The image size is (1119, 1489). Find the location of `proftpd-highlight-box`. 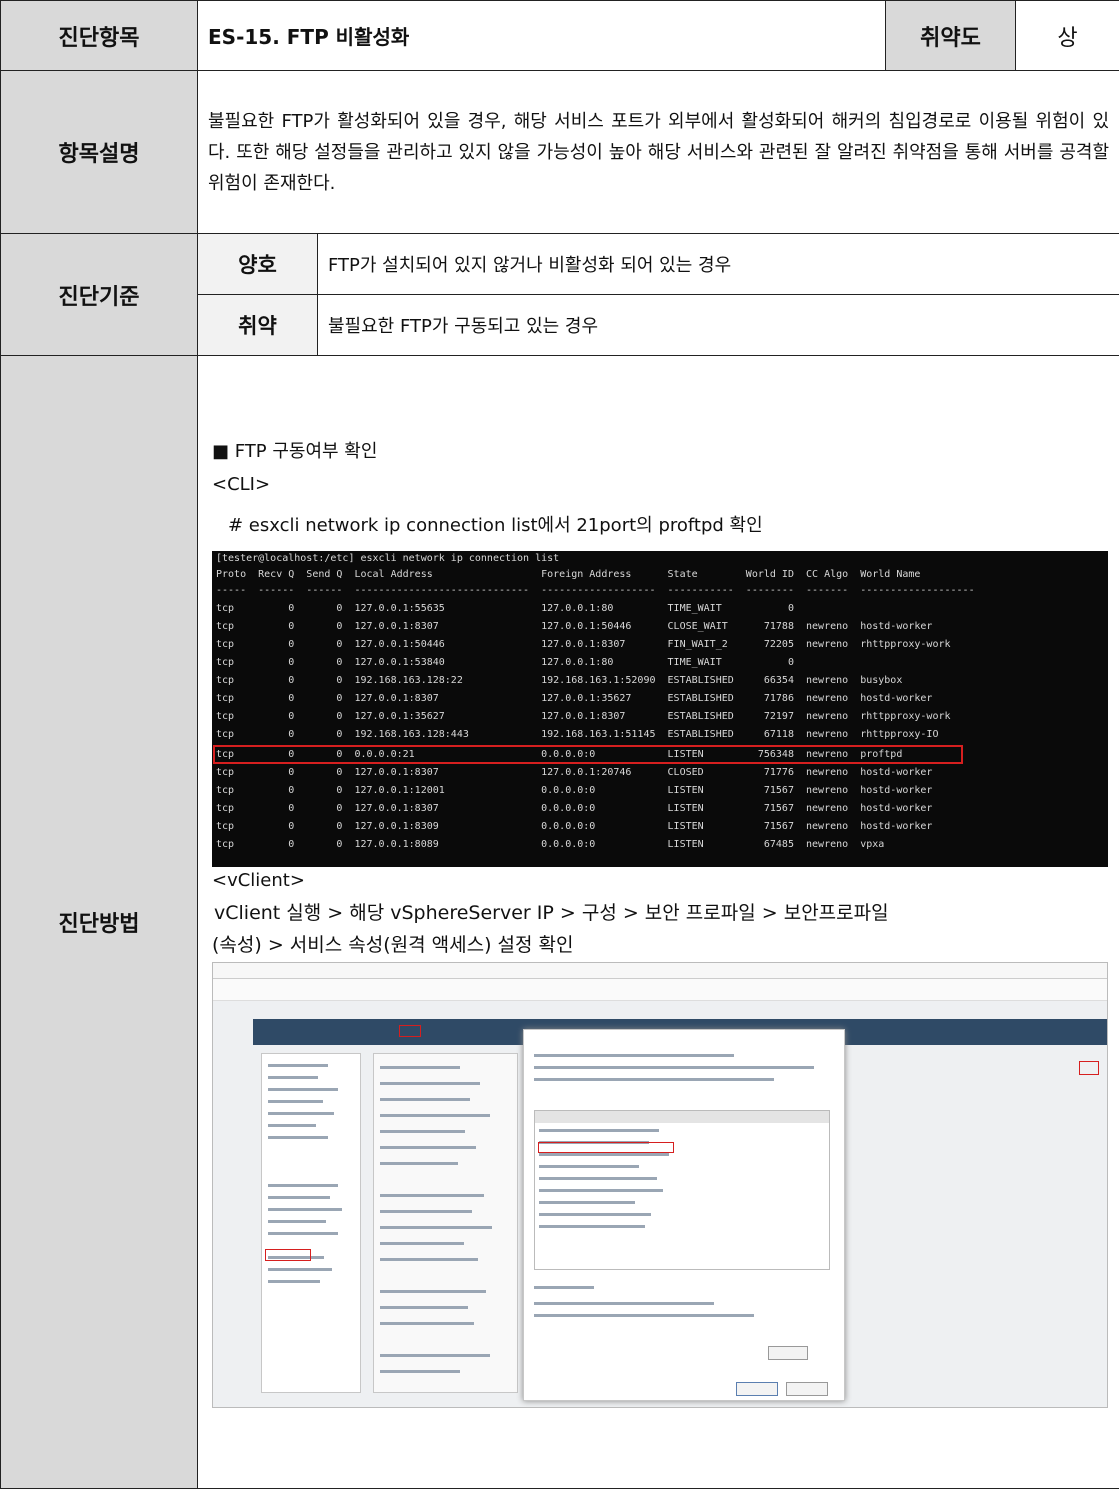

proftpd-highlight-box is located at coordinates (588, 754).